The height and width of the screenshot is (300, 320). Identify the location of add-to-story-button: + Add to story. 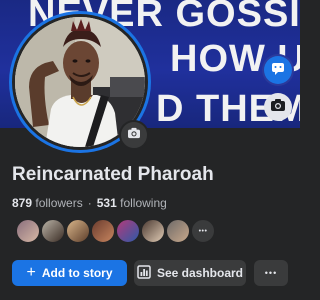
(69, 273).